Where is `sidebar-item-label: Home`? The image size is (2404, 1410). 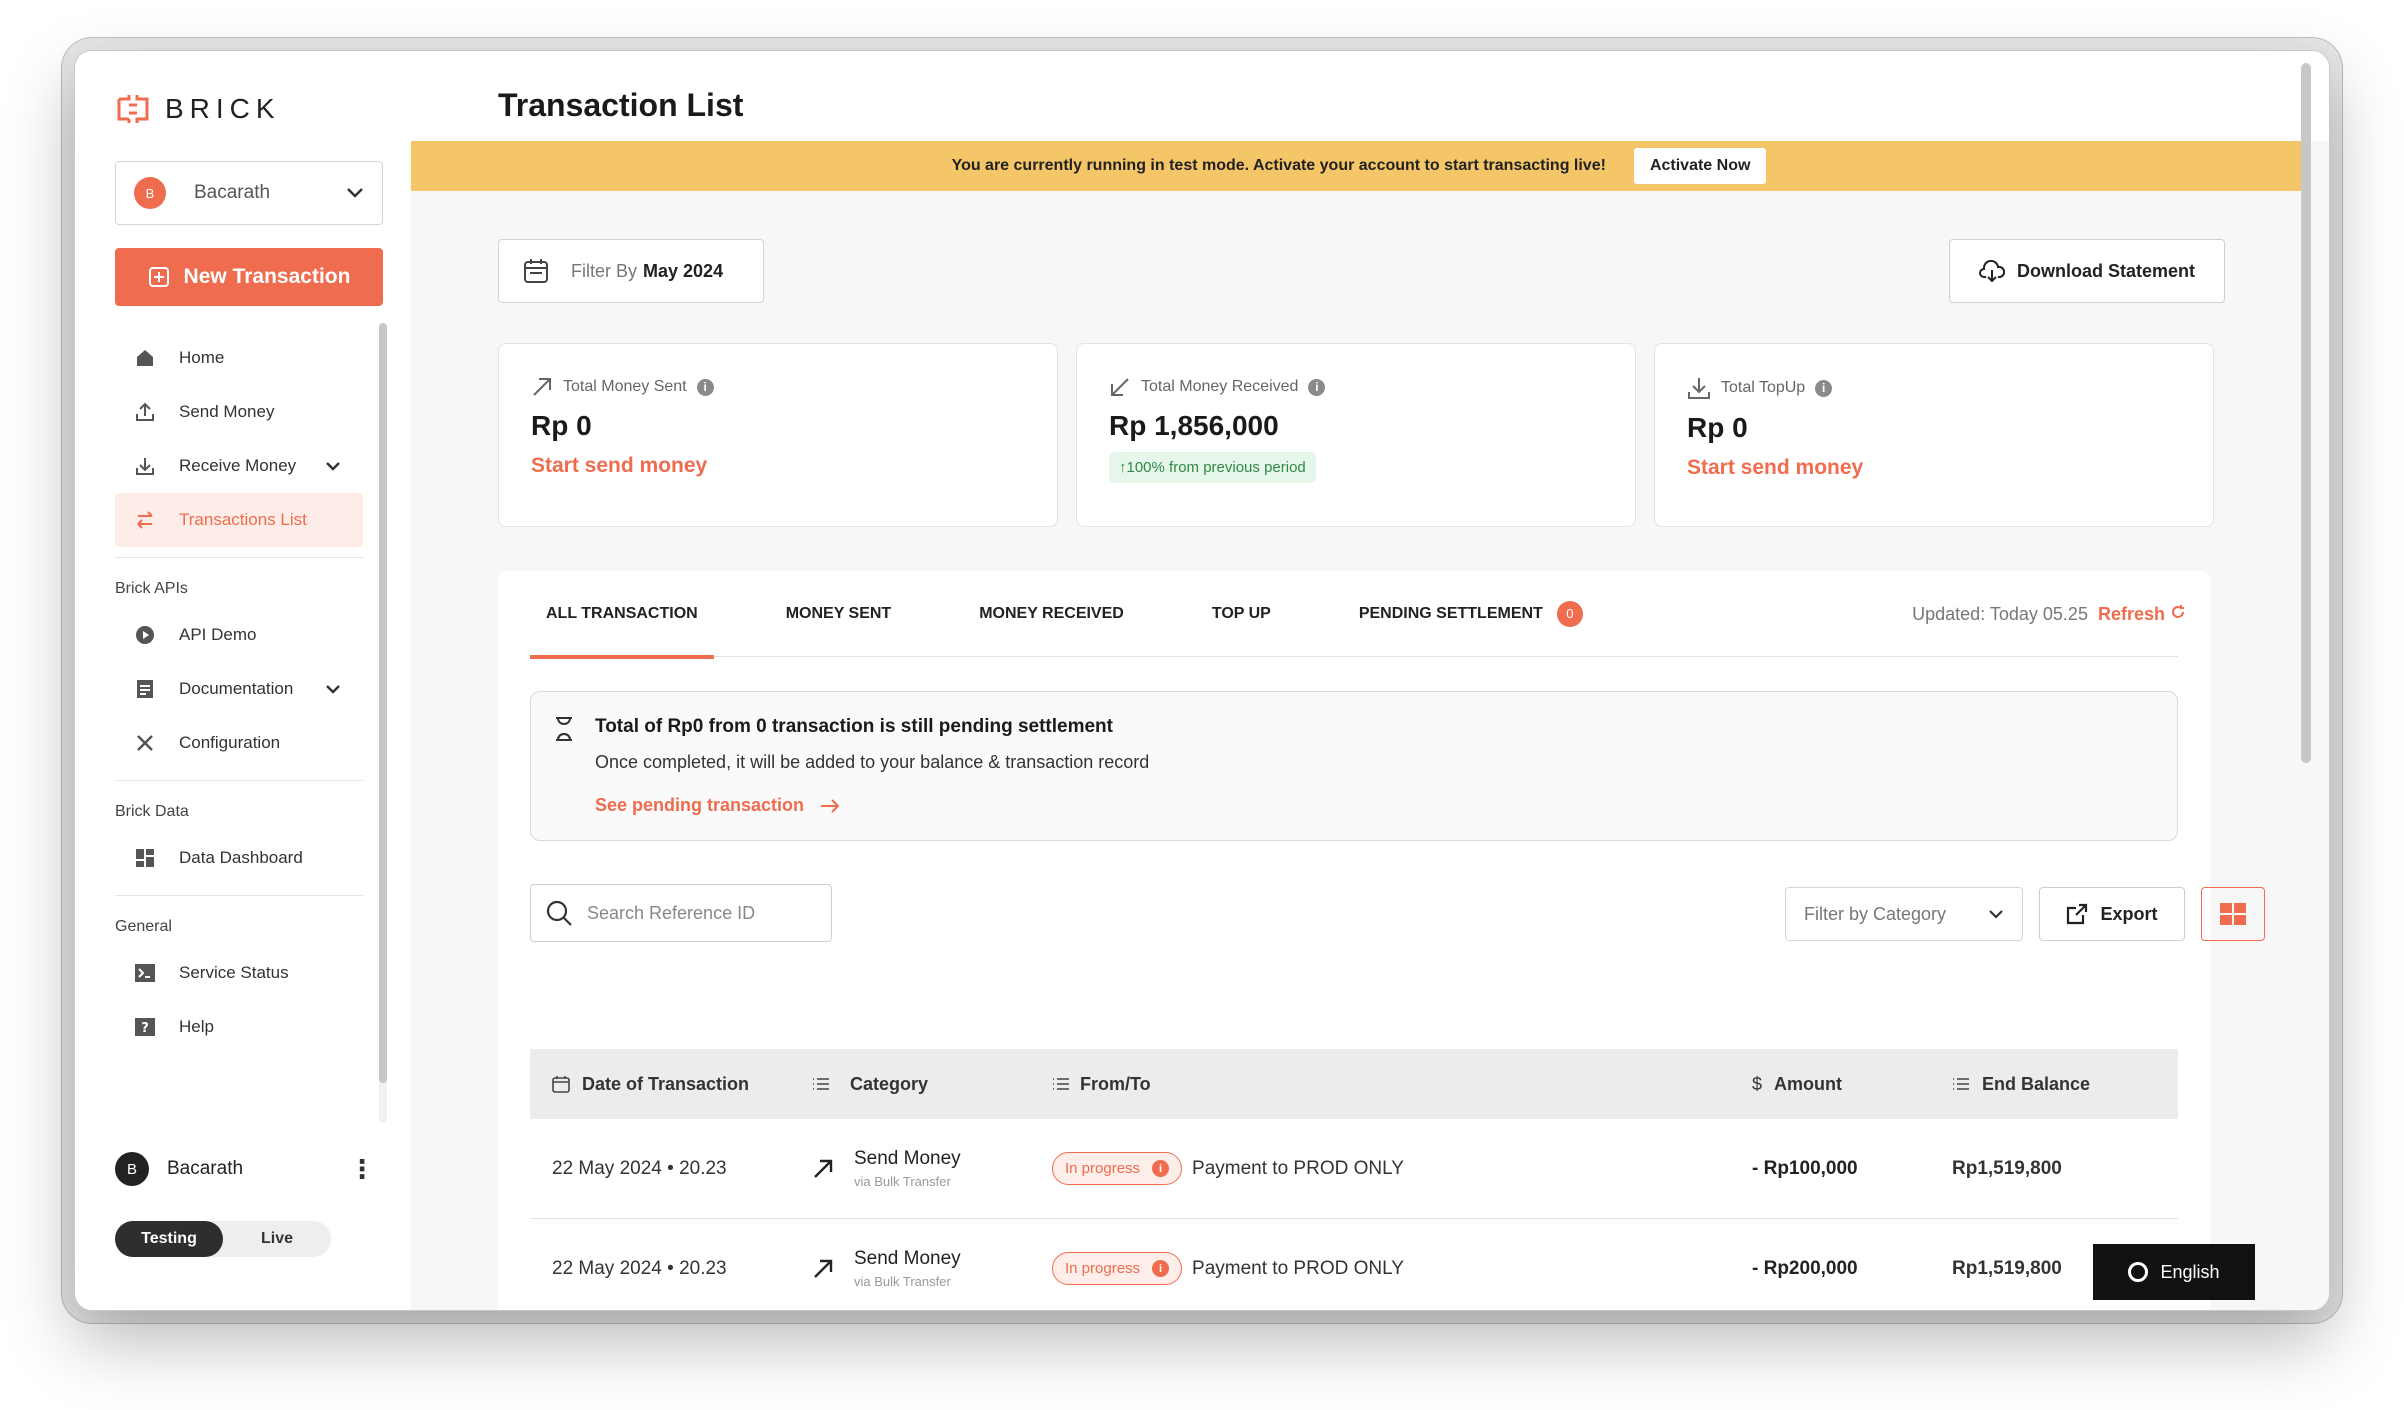
sidebar-item-label: Home is located at coordinates (202, 357).